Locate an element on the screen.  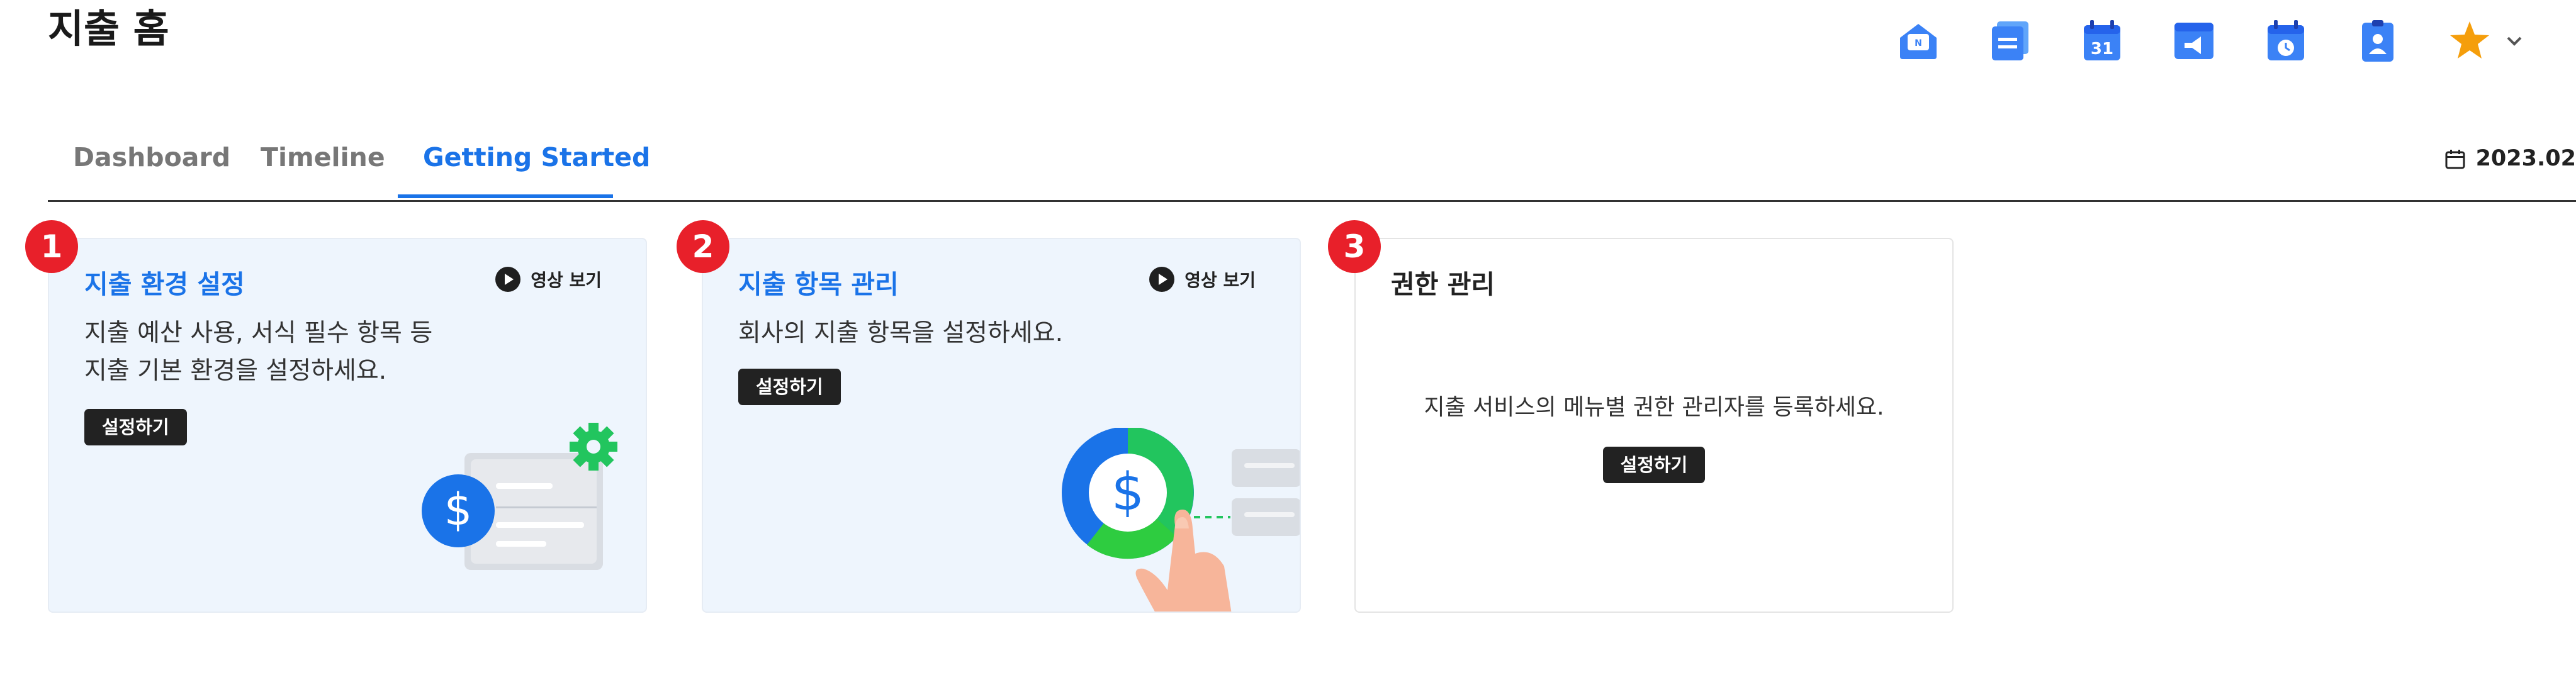
card-description: 지출 서비스의 메뉴별 권한 관리자를 등록하세요. is located at coordinates (1654, 407).